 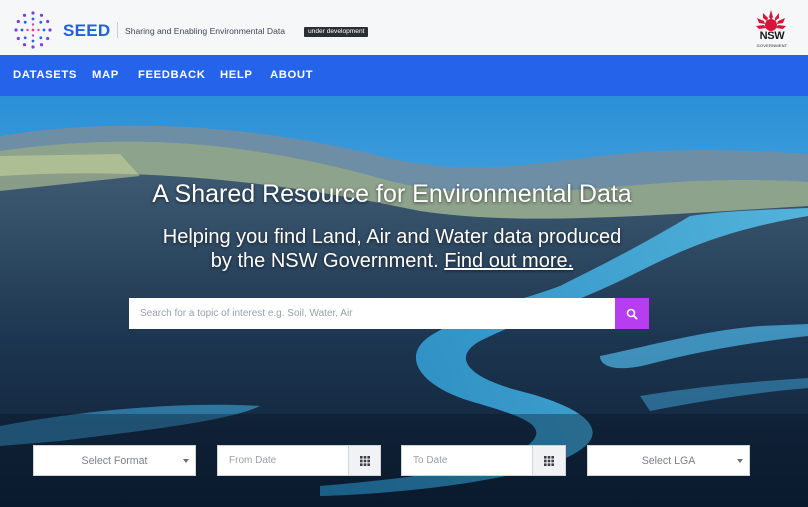 What do you see at coordinates (117, 30) in the screenshot?
I see `header-divider` at bounding box center [117, 30].